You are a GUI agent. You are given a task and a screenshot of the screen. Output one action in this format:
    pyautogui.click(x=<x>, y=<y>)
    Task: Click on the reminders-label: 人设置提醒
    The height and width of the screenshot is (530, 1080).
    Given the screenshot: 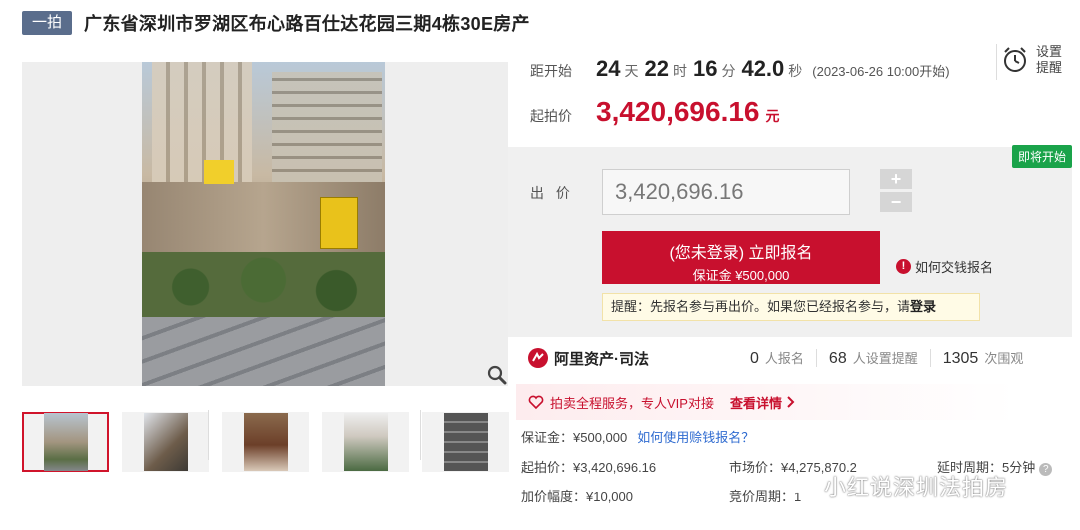 What is the action you would take?
    pyautogui.click(x=885, y=358)
    